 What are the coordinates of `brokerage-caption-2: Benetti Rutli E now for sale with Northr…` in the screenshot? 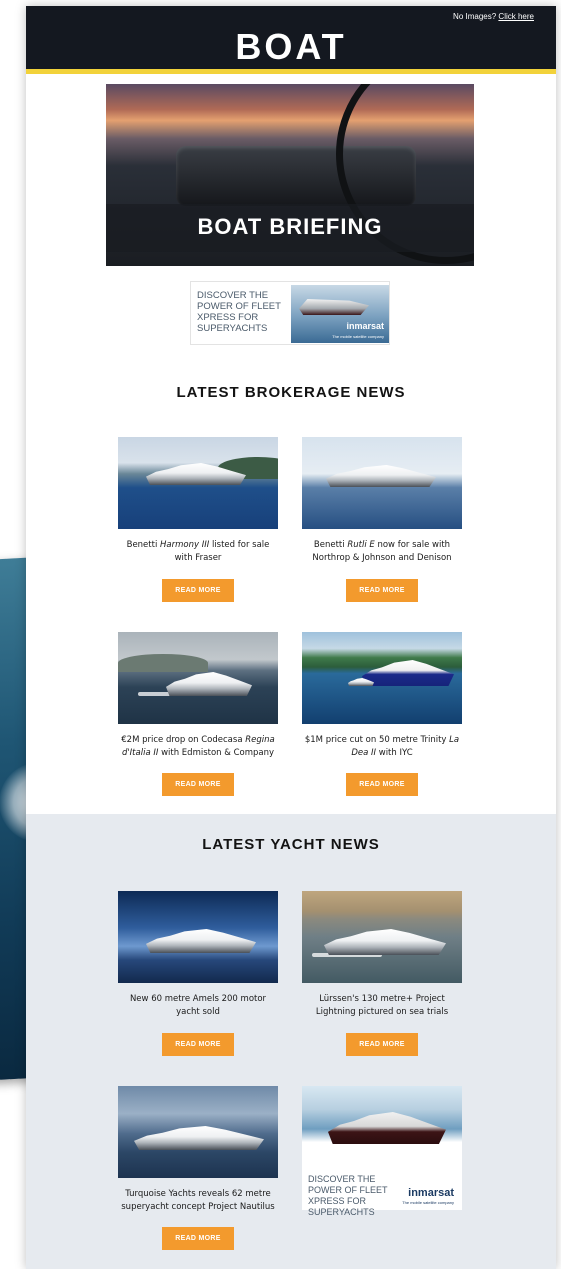 It's located at (382, 552).